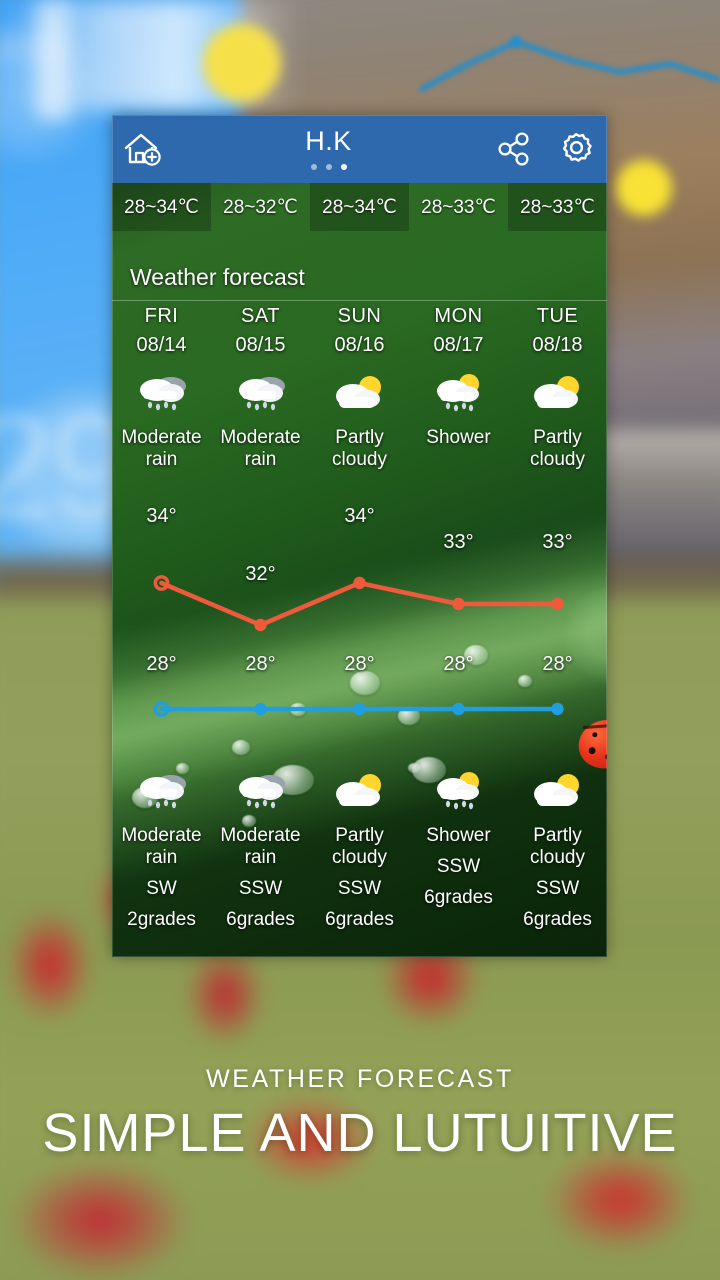  What do you see at coordinates (557, 345) in the screenshot?
I see `day-date: 08/18` at bounding box center [557, 345].